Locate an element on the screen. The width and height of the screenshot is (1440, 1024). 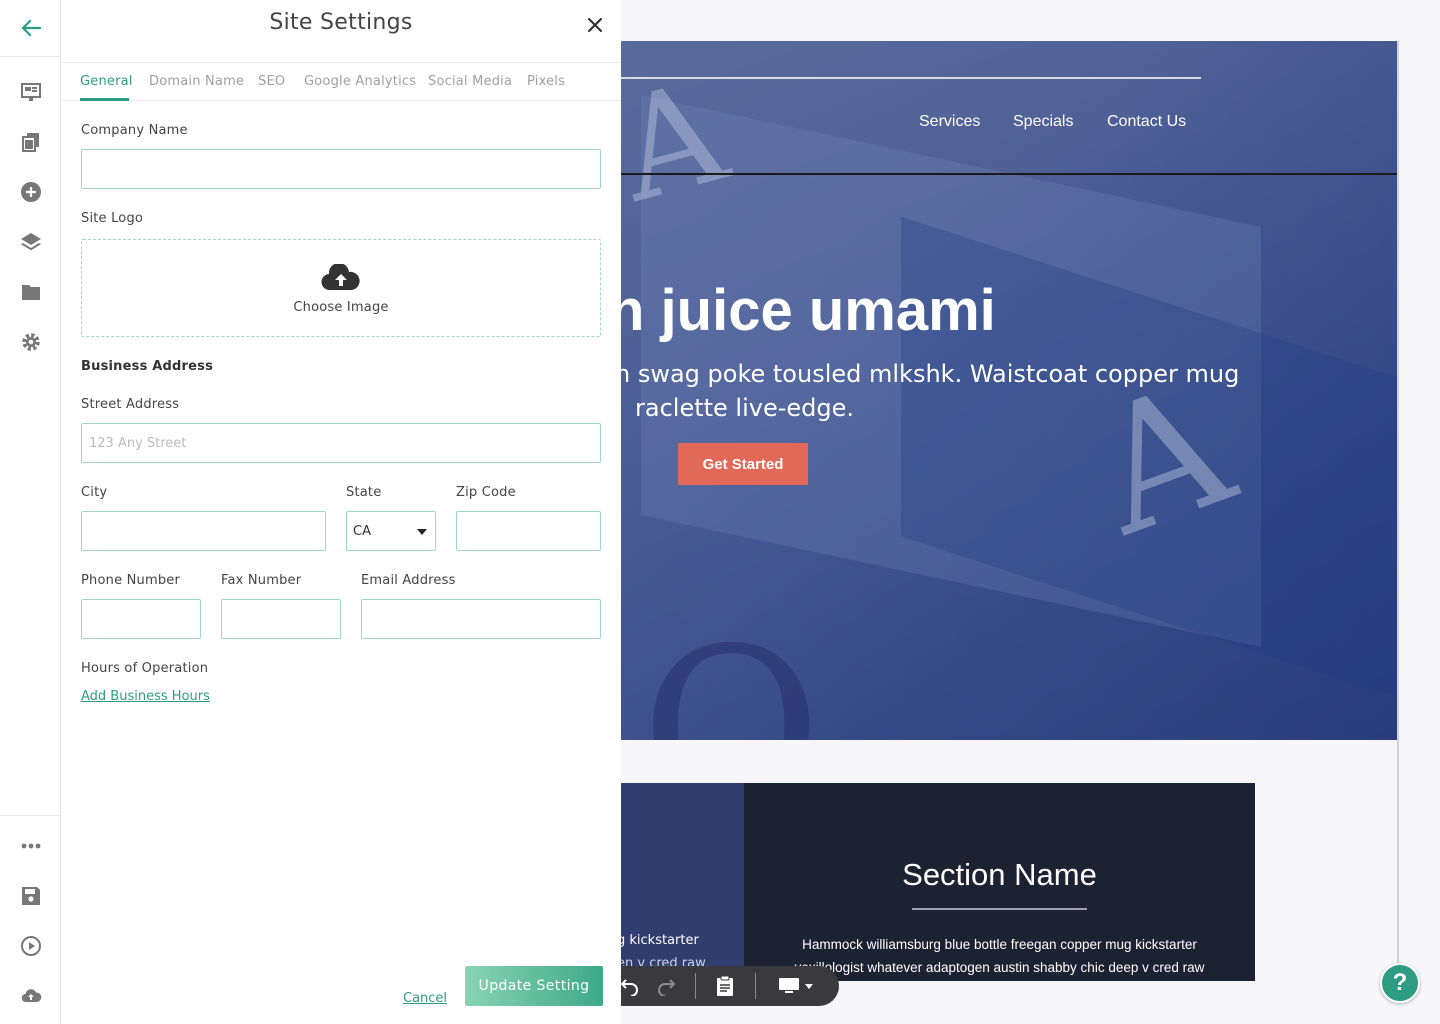
settings-button is located at coordinates (30, 342).